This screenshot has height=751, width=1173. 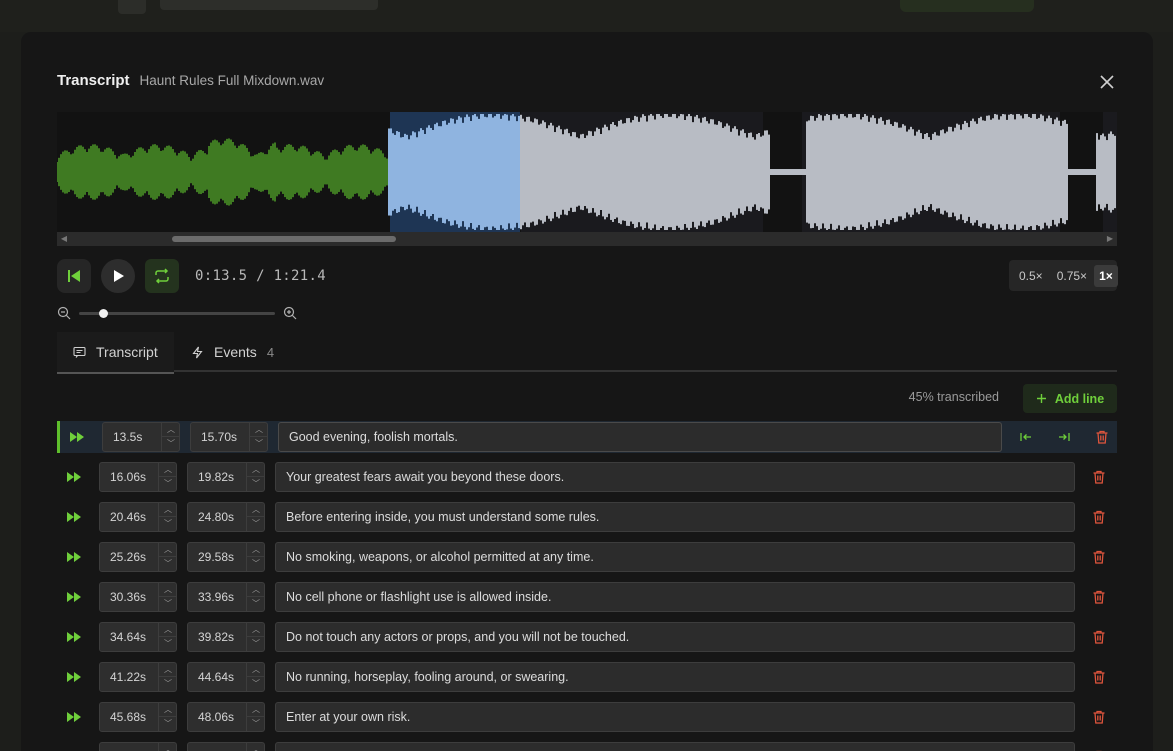 I want to click on start-time-field: 30.36s ︿ ﹀, so click(x=138, y=597).